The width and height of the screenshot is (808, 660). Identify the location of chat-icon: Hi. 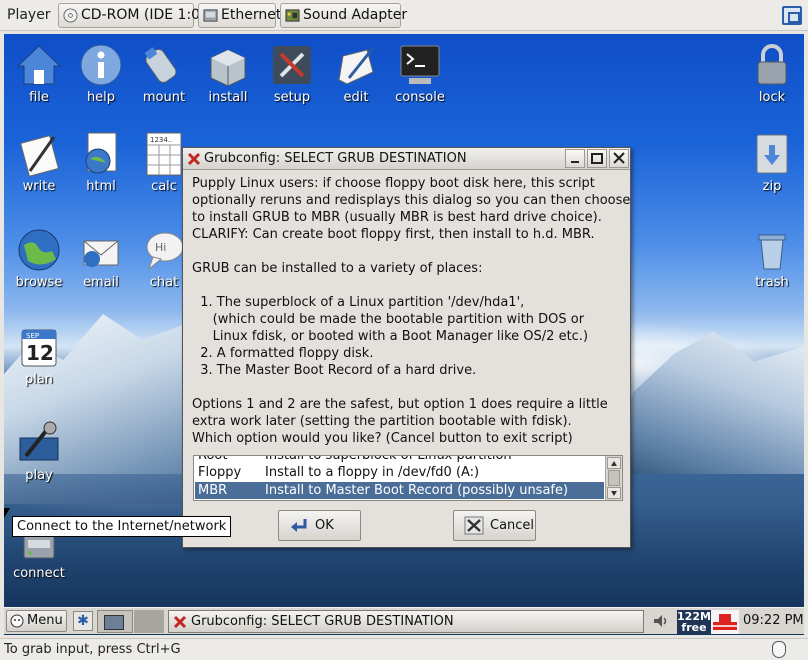
(165, 251).